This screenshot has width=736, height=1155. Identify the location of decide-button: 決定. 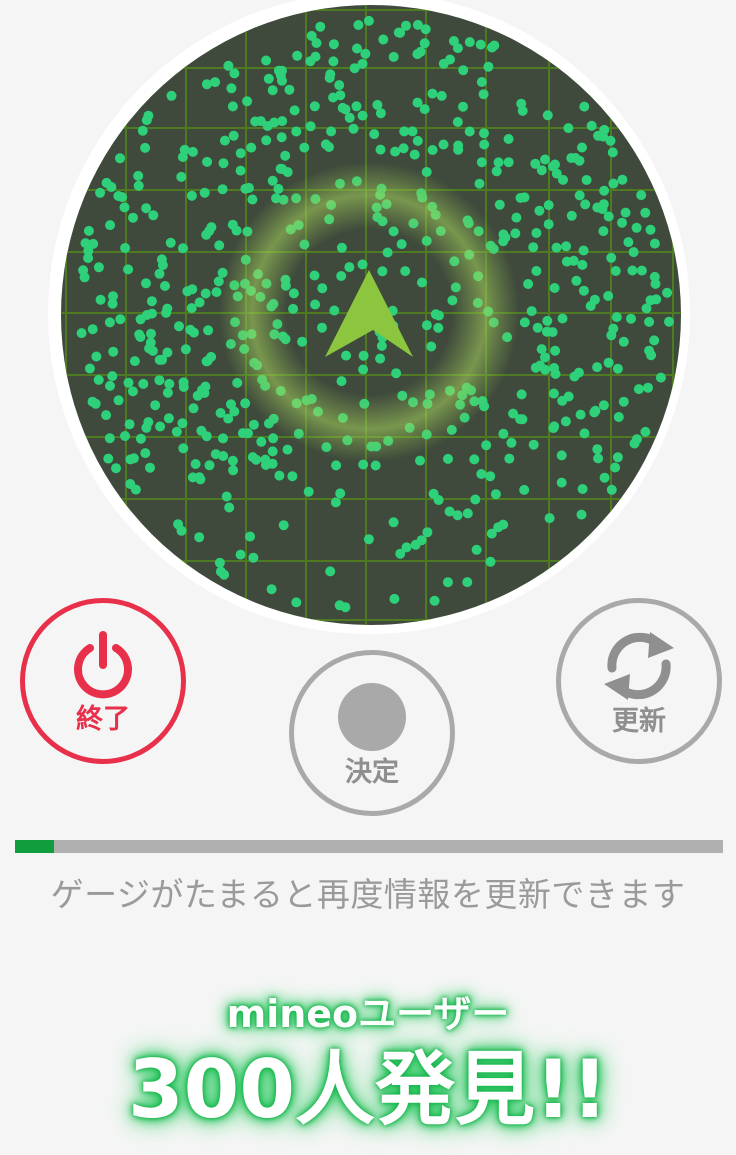
(372, 733).